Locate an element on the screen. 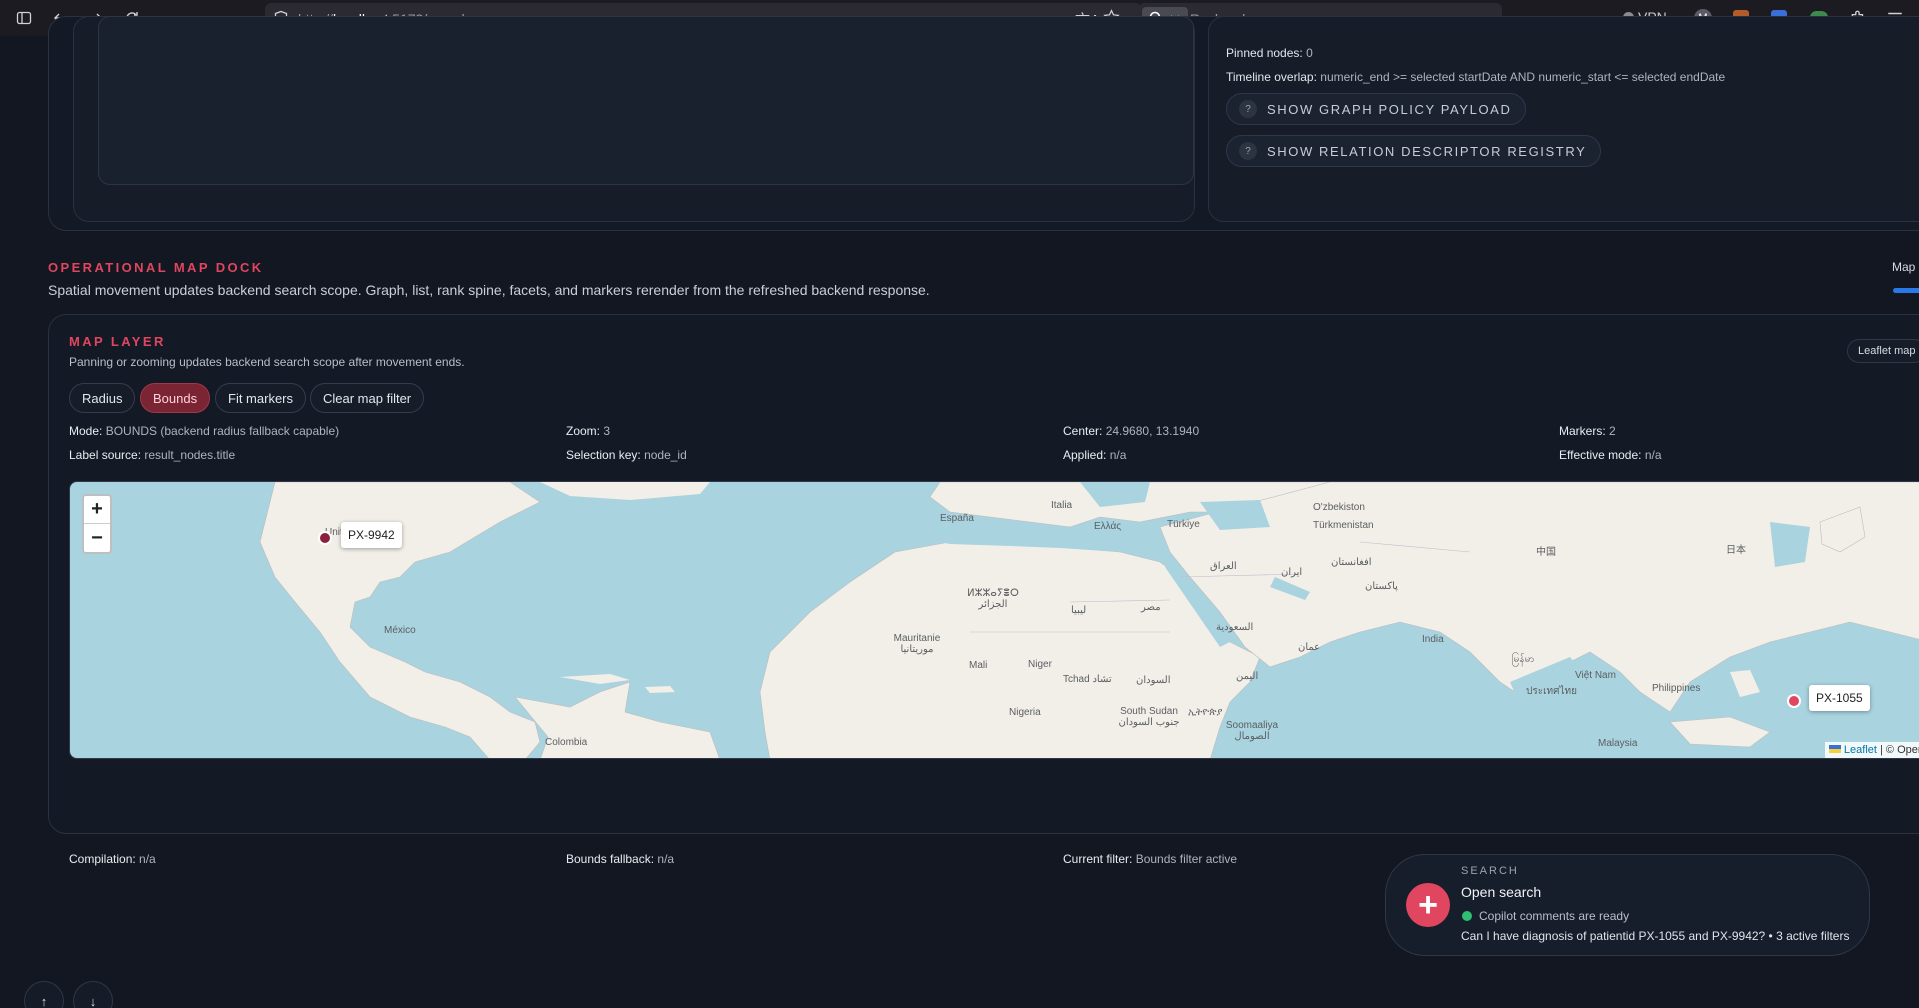 The image size is (1919, 1008). center-stat: Center: 24.9680, 13.1940 is located at coordinates (1131, 431).